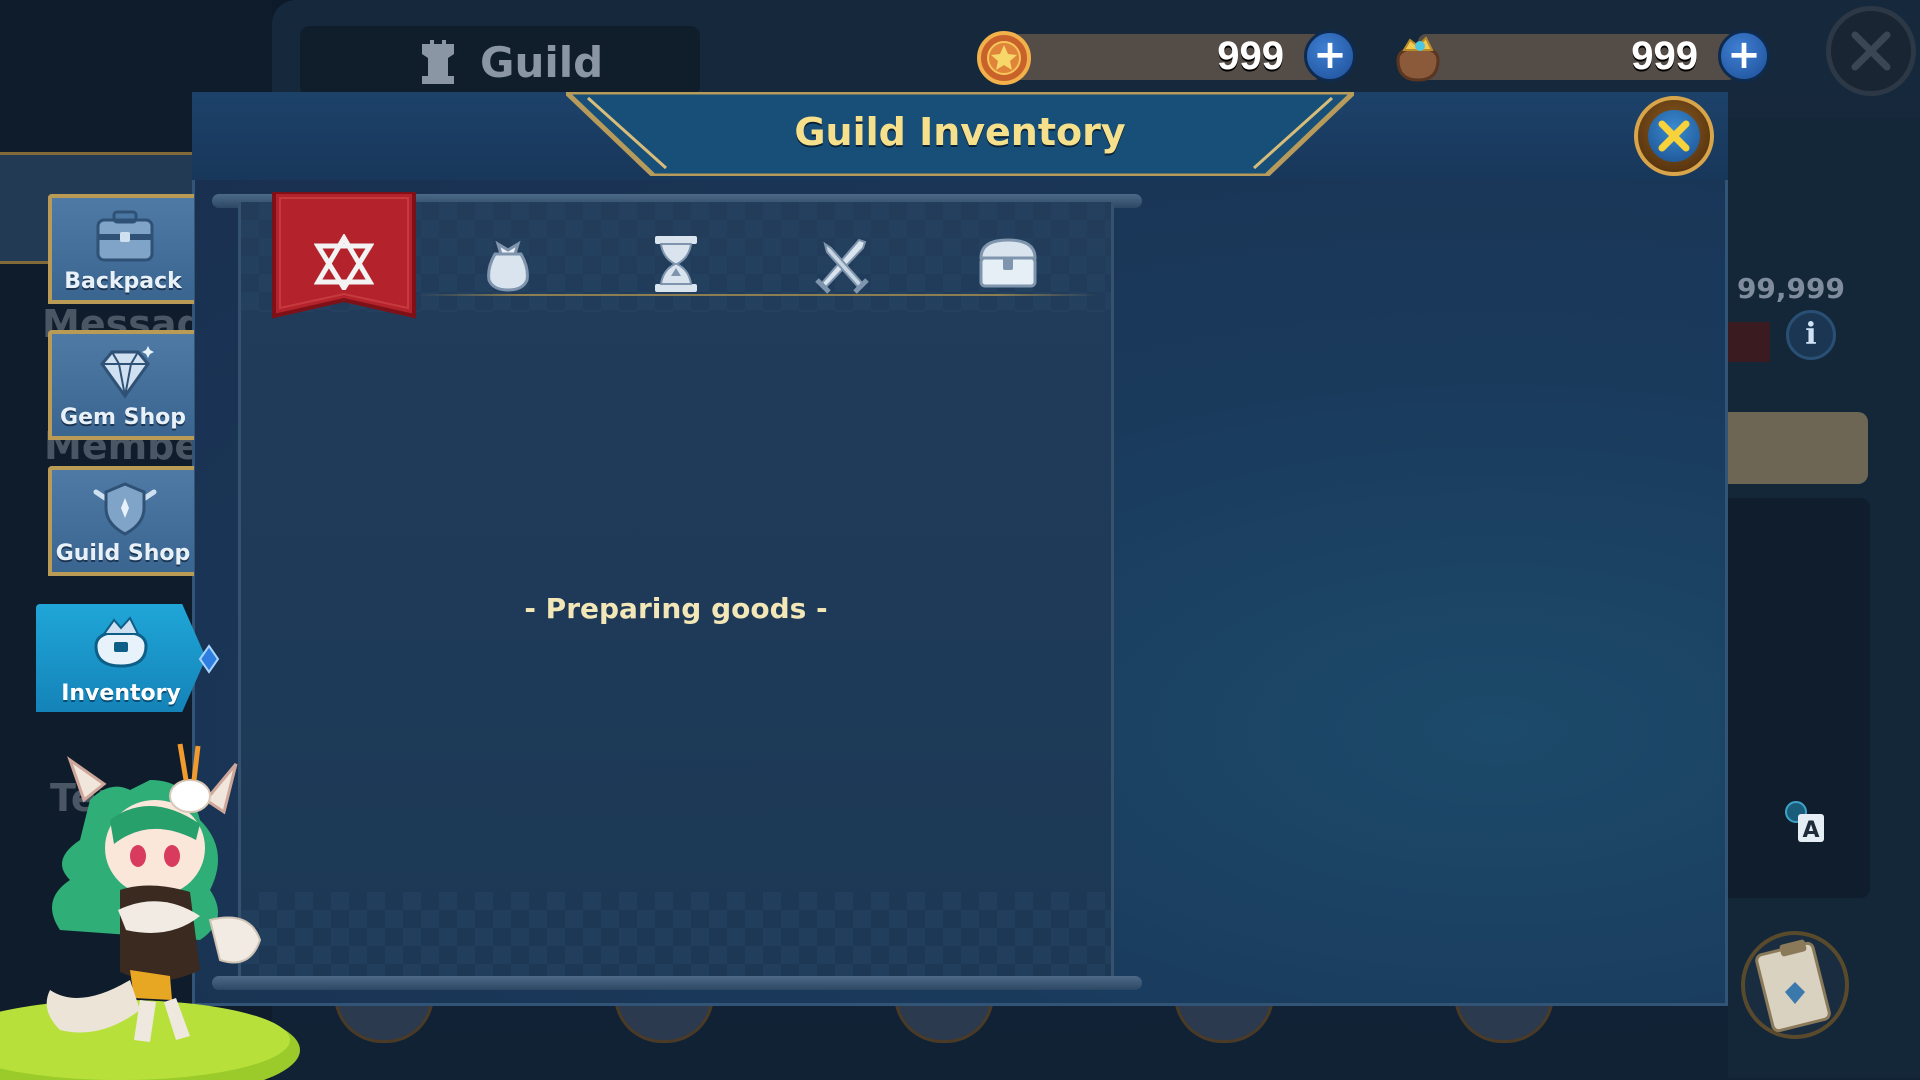 Image resolution: width=1920 pixels, height=1080 pixels. What do you see at coordinates (542, 62) in the screenshot?
I see `guild-title: Guild` at bounding box center [542, 62].